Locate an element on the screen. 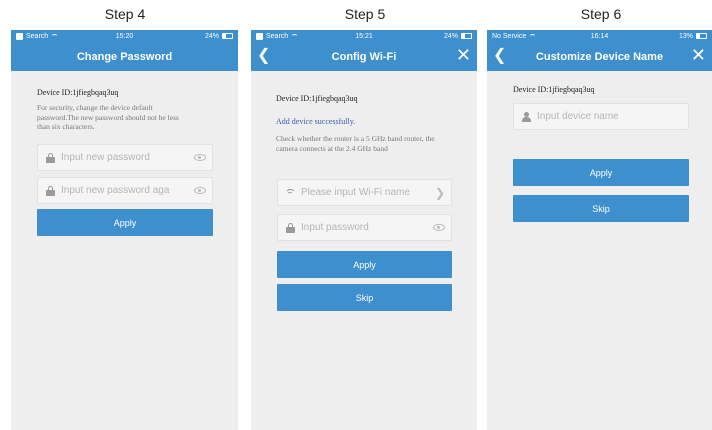 This screenshot has width=712, height=430. step-4-label: Step 4 is located at coordinates (125, 14).